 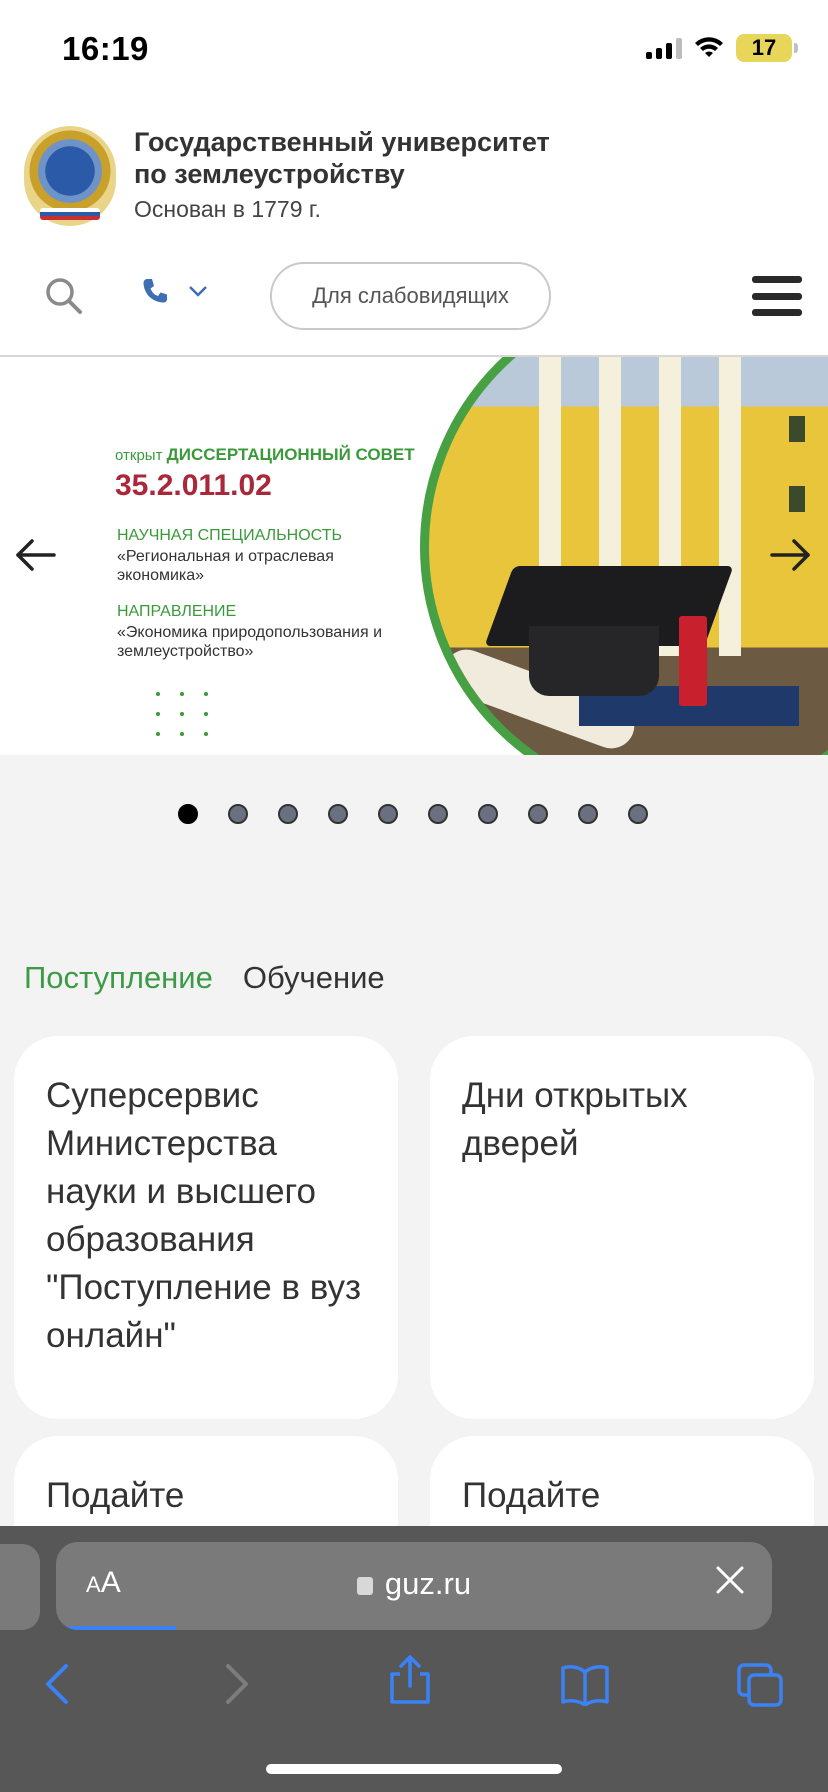 What do you see at coordinates (664, 48) in the screenshot?
I see `cellular-signal-icon` at bounding box center [664, 48].